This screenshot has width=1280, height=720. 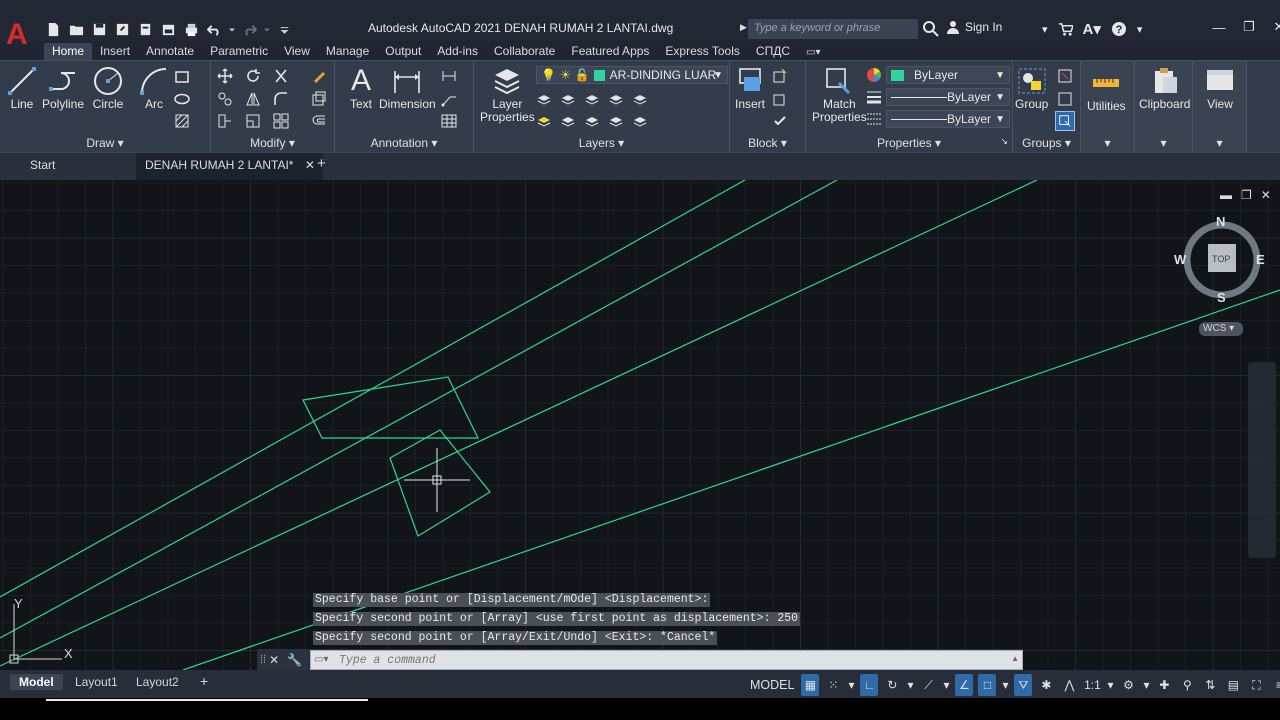 I want to click on tab-view: View, so click(x=297, y=51).